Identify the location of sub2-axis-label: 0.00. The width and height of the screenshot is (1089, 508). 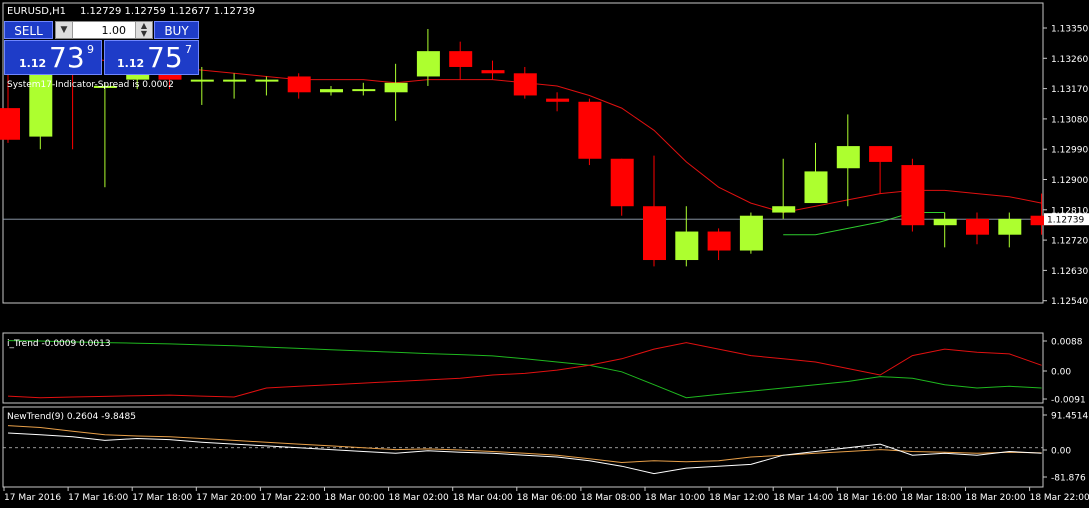
(1061, 452).